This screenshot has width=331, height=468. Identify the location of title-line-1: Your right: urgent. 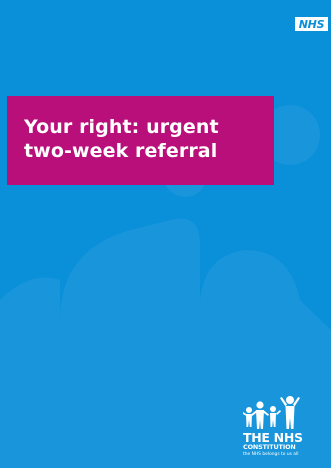
(121, 127).